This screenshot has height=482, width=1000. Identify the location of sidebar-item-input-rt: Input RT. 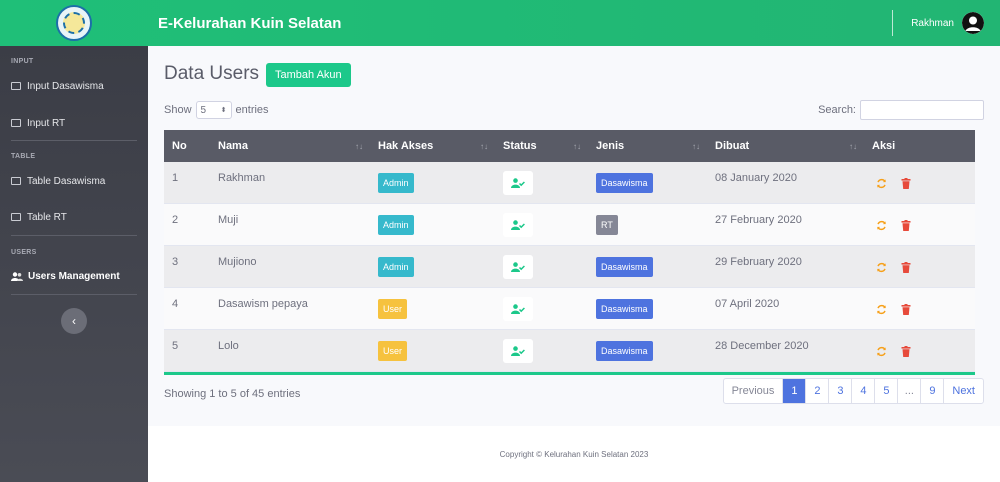
(74, 123).